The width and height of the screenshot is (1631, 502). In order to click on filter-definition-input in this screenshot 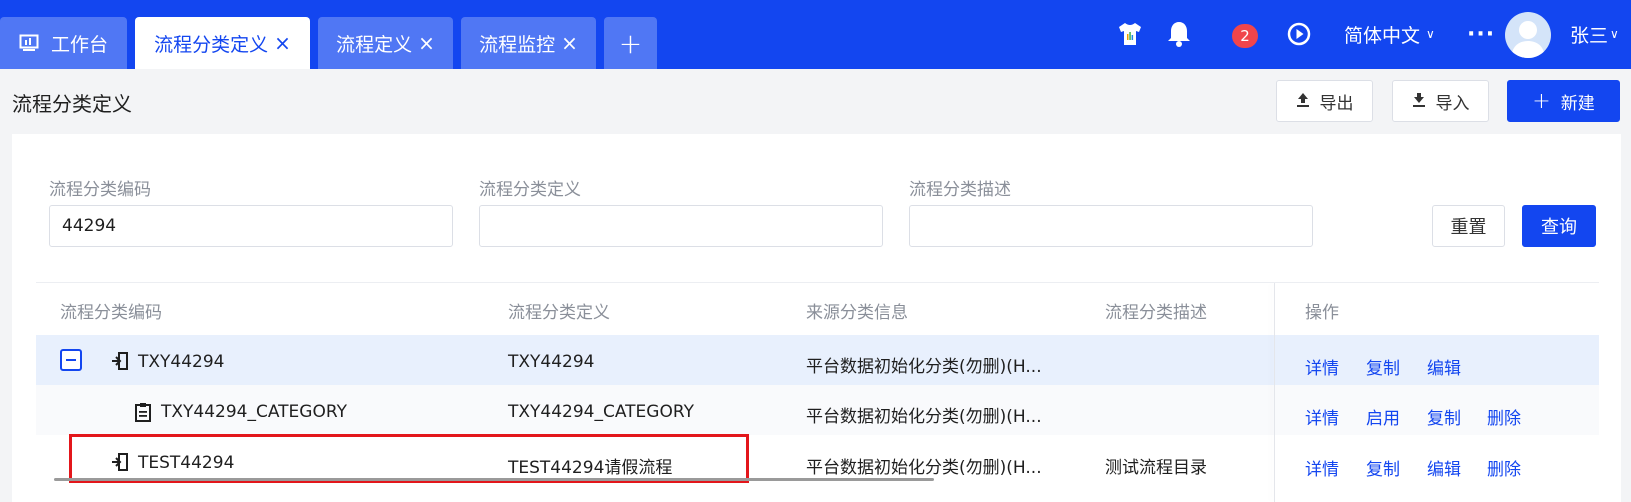, I will do `click(681, 226)`.